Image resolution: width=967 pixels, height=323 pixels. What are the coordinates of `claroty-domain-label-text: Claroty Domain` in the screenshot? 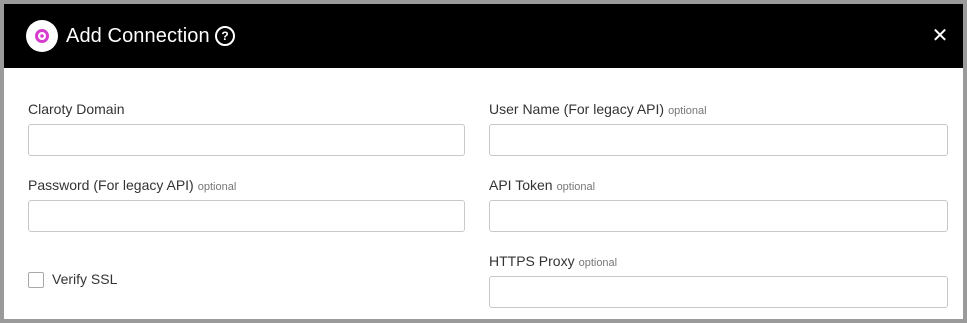 It's located at (76, 109).